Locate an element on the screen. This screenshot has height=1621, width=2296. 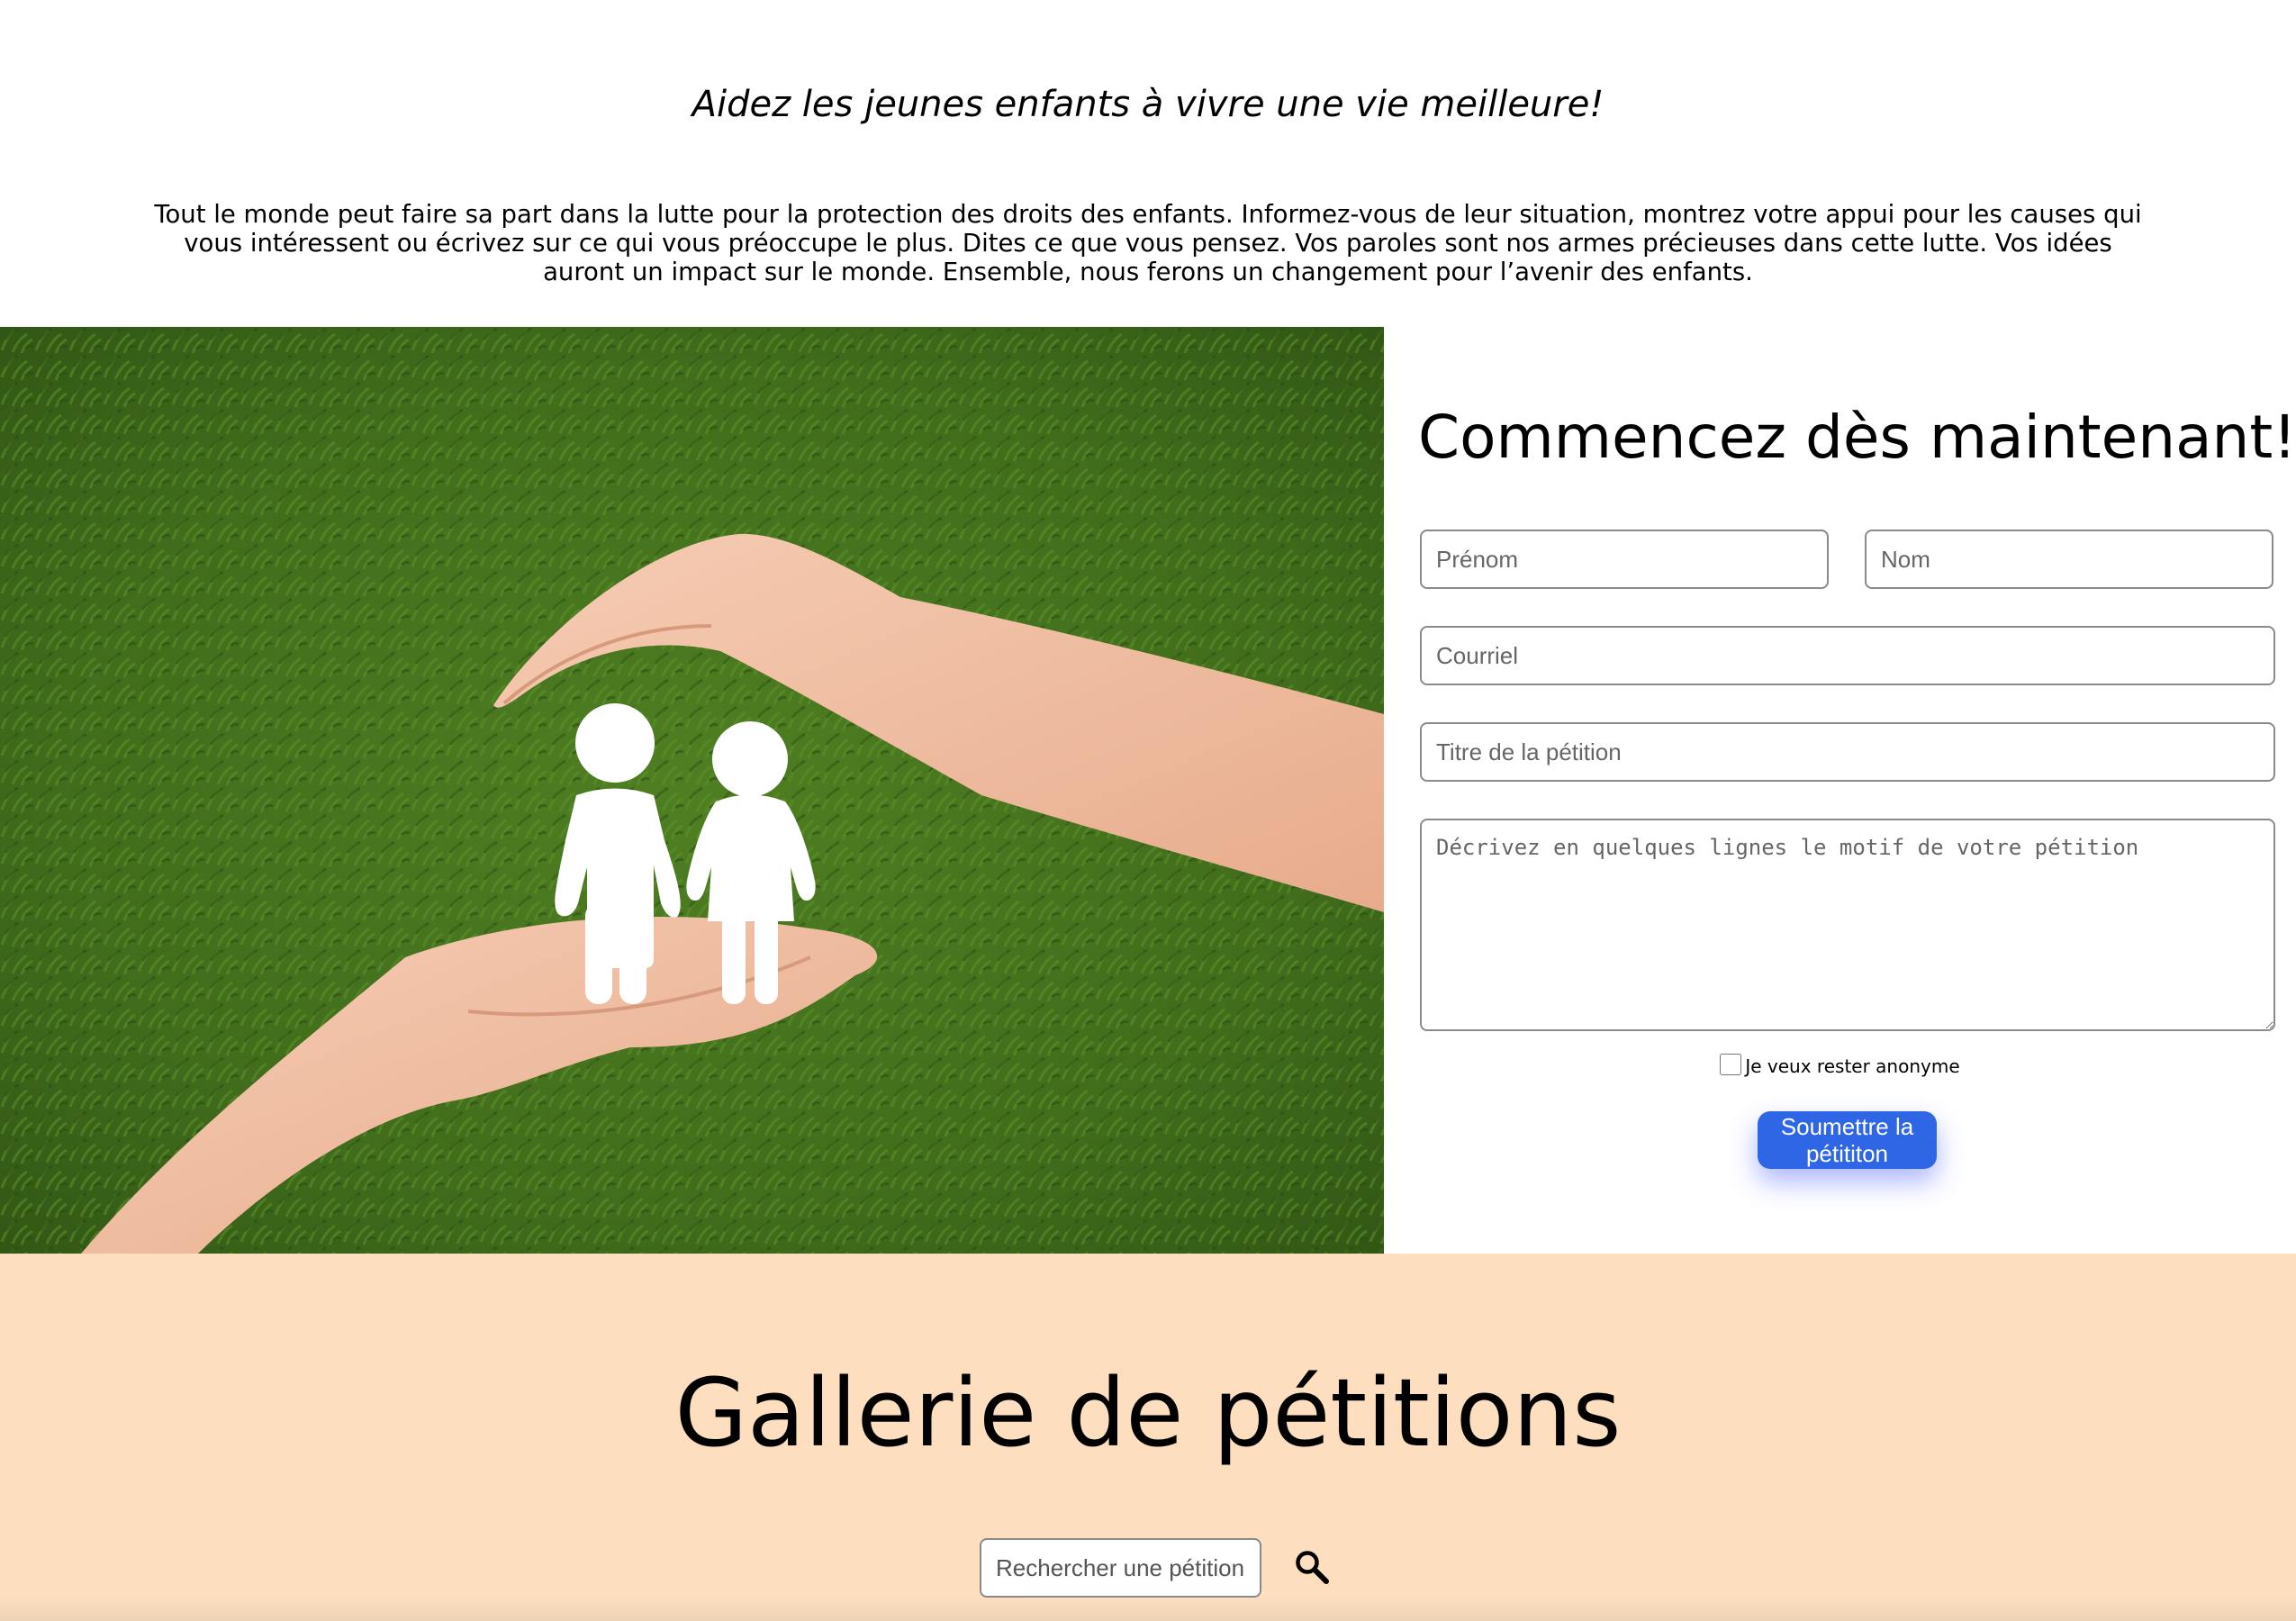
gallery-search-input is located at coordinates (1120, 1568).